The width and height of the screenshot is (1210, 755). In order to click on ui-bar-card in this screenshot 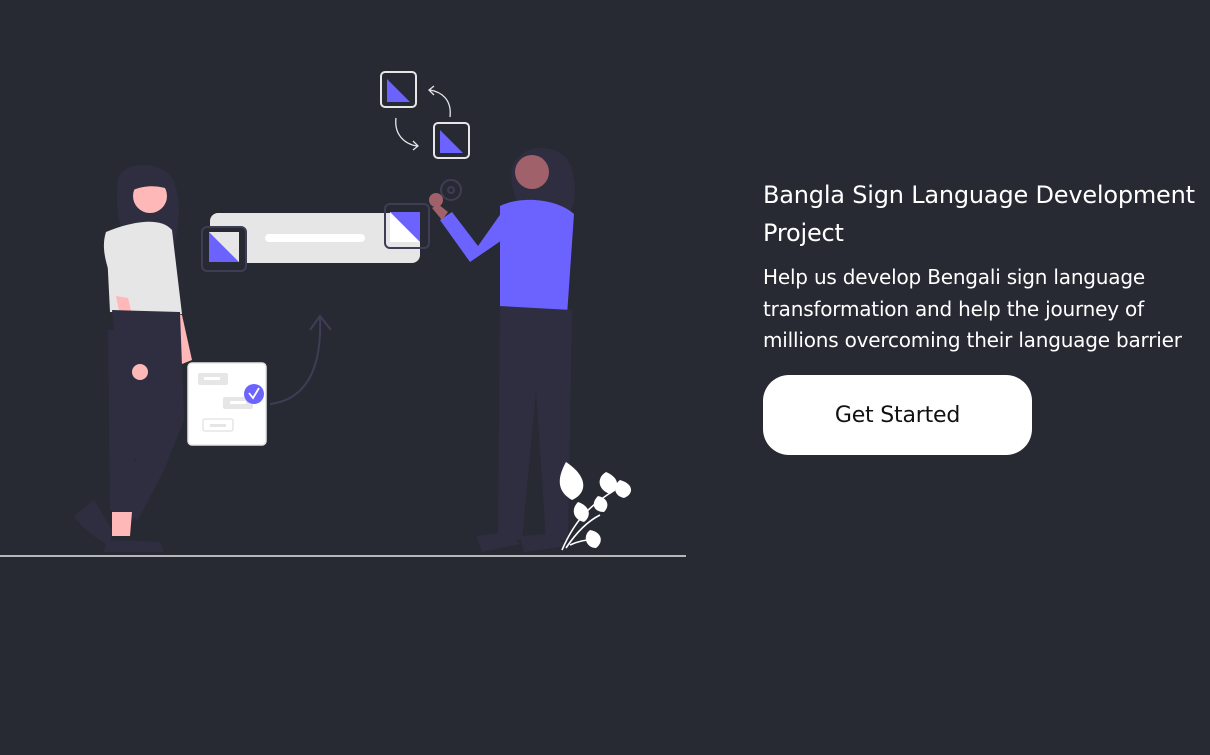, I will do `click(315, 237)`.